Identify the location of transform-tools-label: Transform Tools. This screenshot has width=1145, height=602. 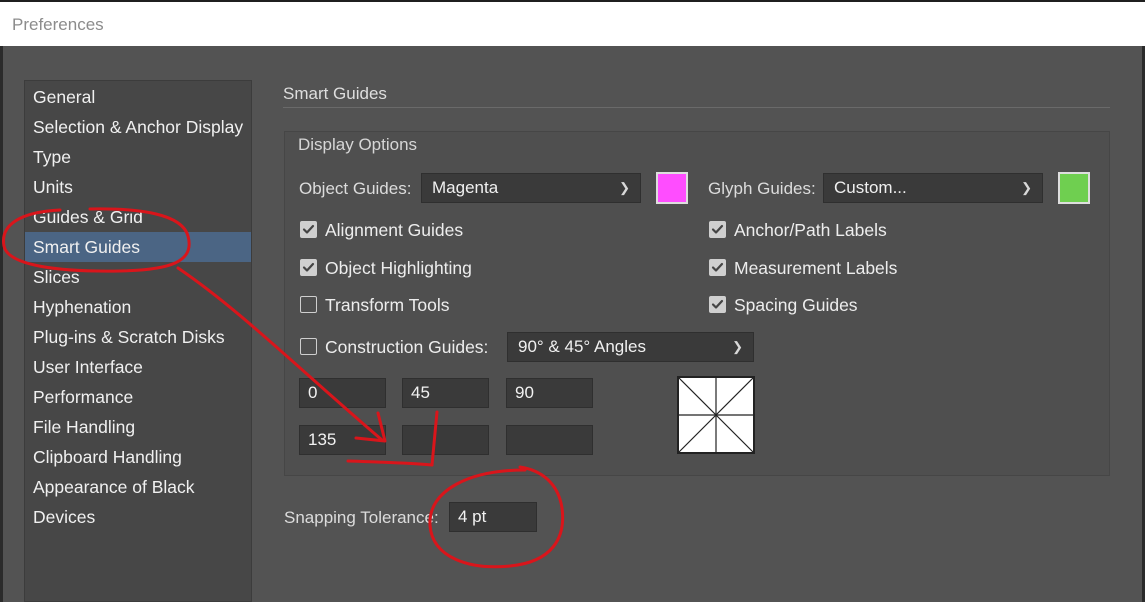
(387, 305).